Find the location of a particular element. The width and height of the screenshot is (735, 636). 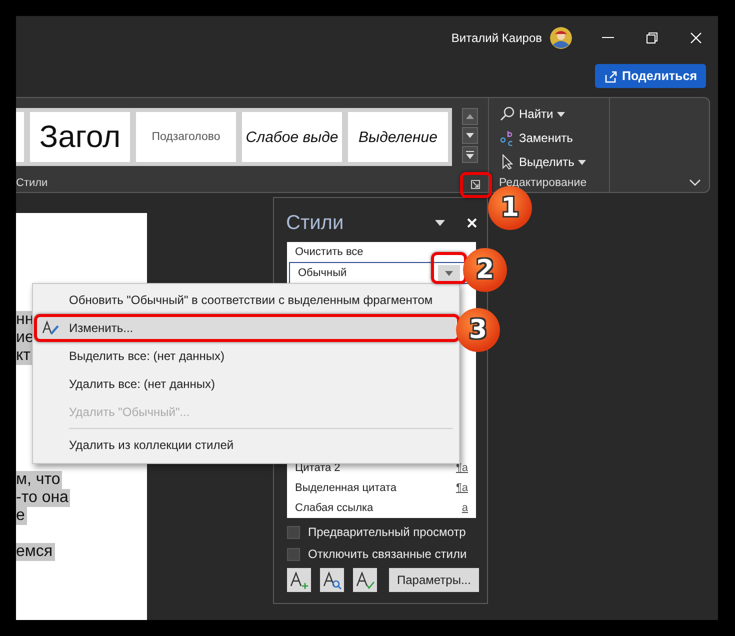

menu-item: Обновить "Обычный" в соответствии с выделенным фрагментом is located at coordinates (246, 300).